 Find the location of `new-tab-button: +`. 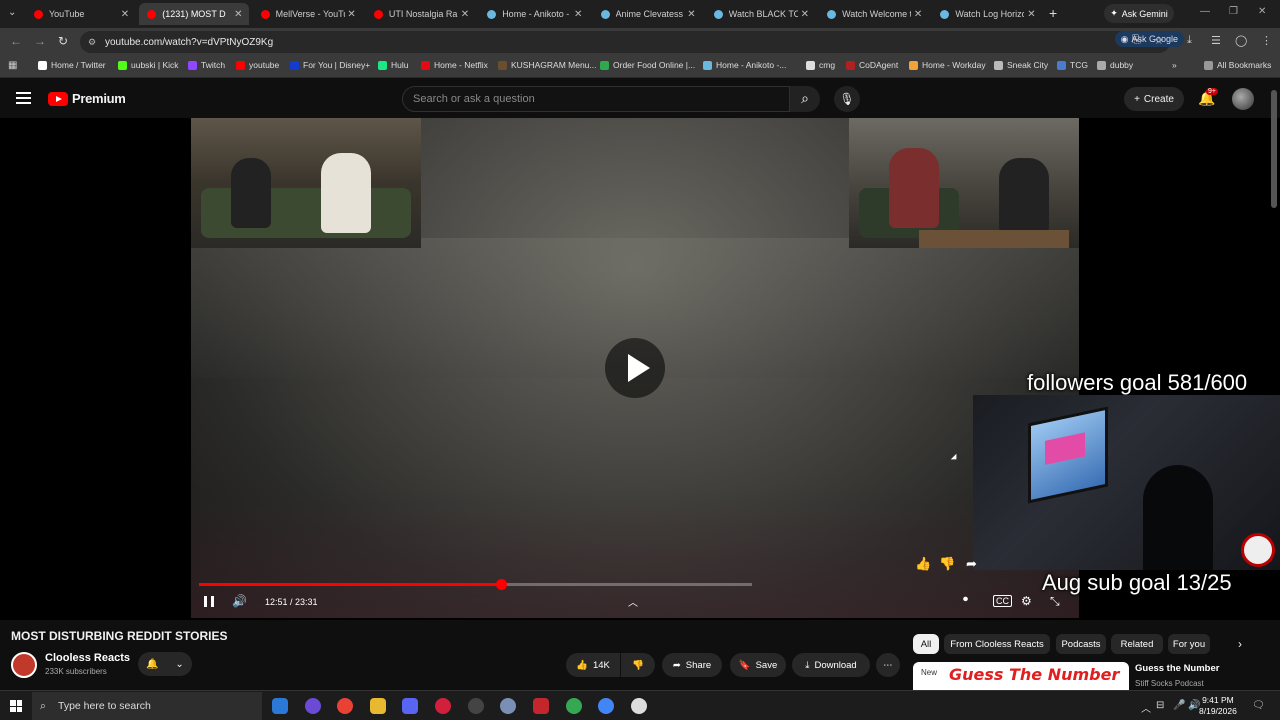

new-tab-button: + is located at coordinates (1053, 13).